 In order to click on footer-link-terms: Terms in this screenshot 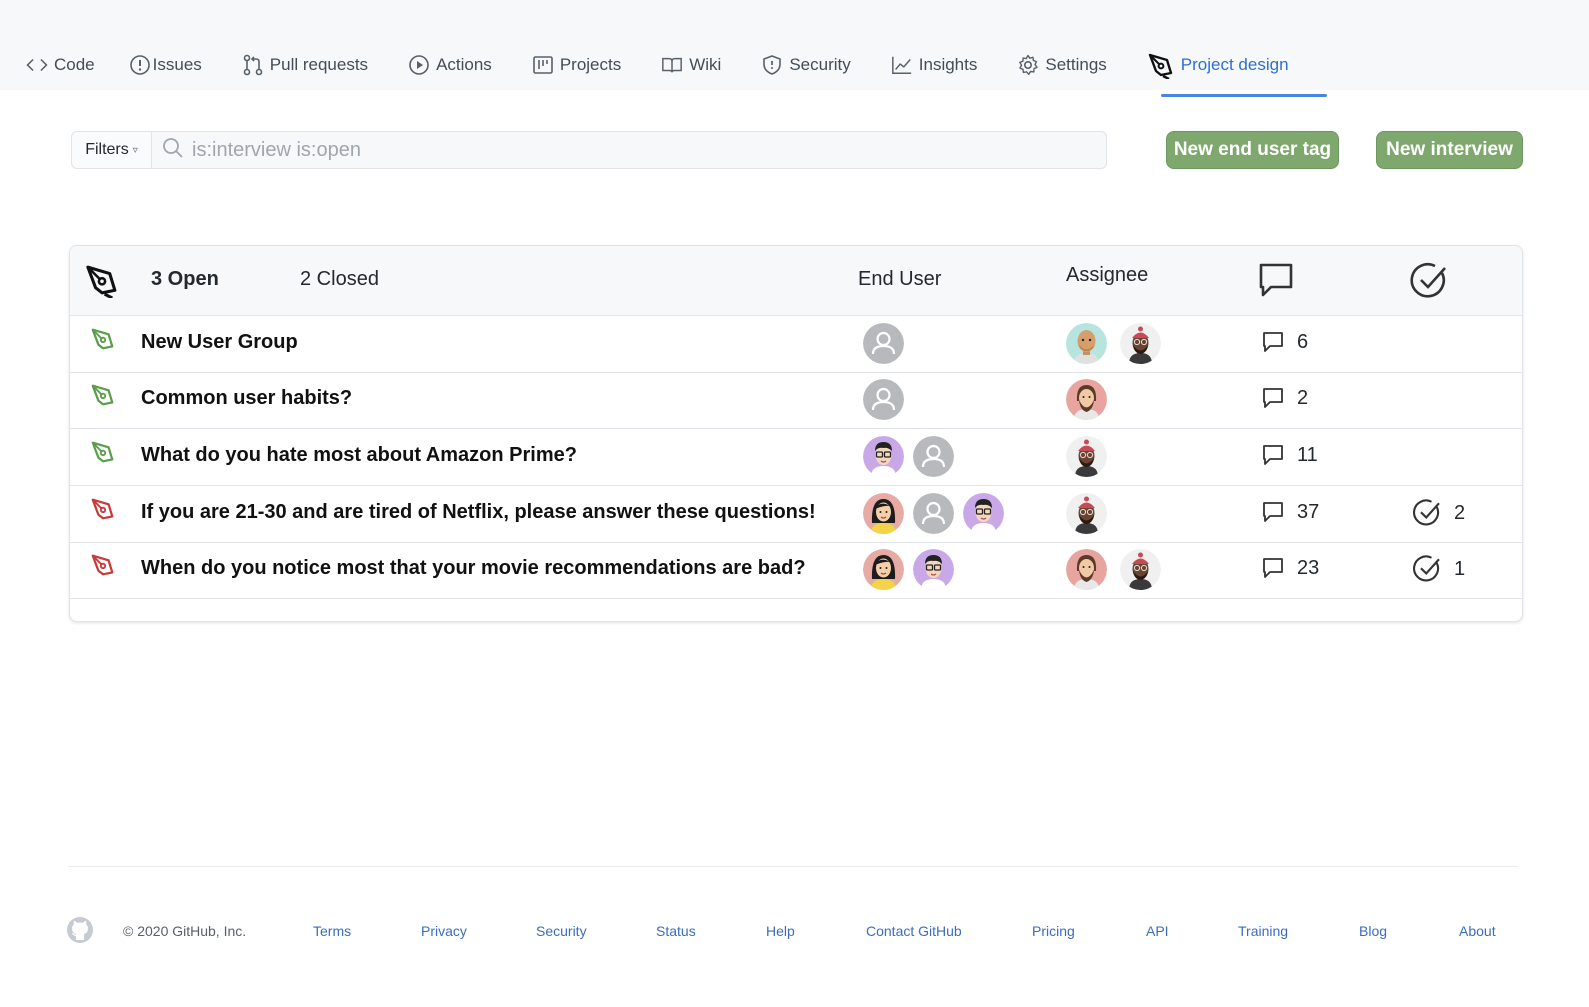, I will do `click(332, 931)`.